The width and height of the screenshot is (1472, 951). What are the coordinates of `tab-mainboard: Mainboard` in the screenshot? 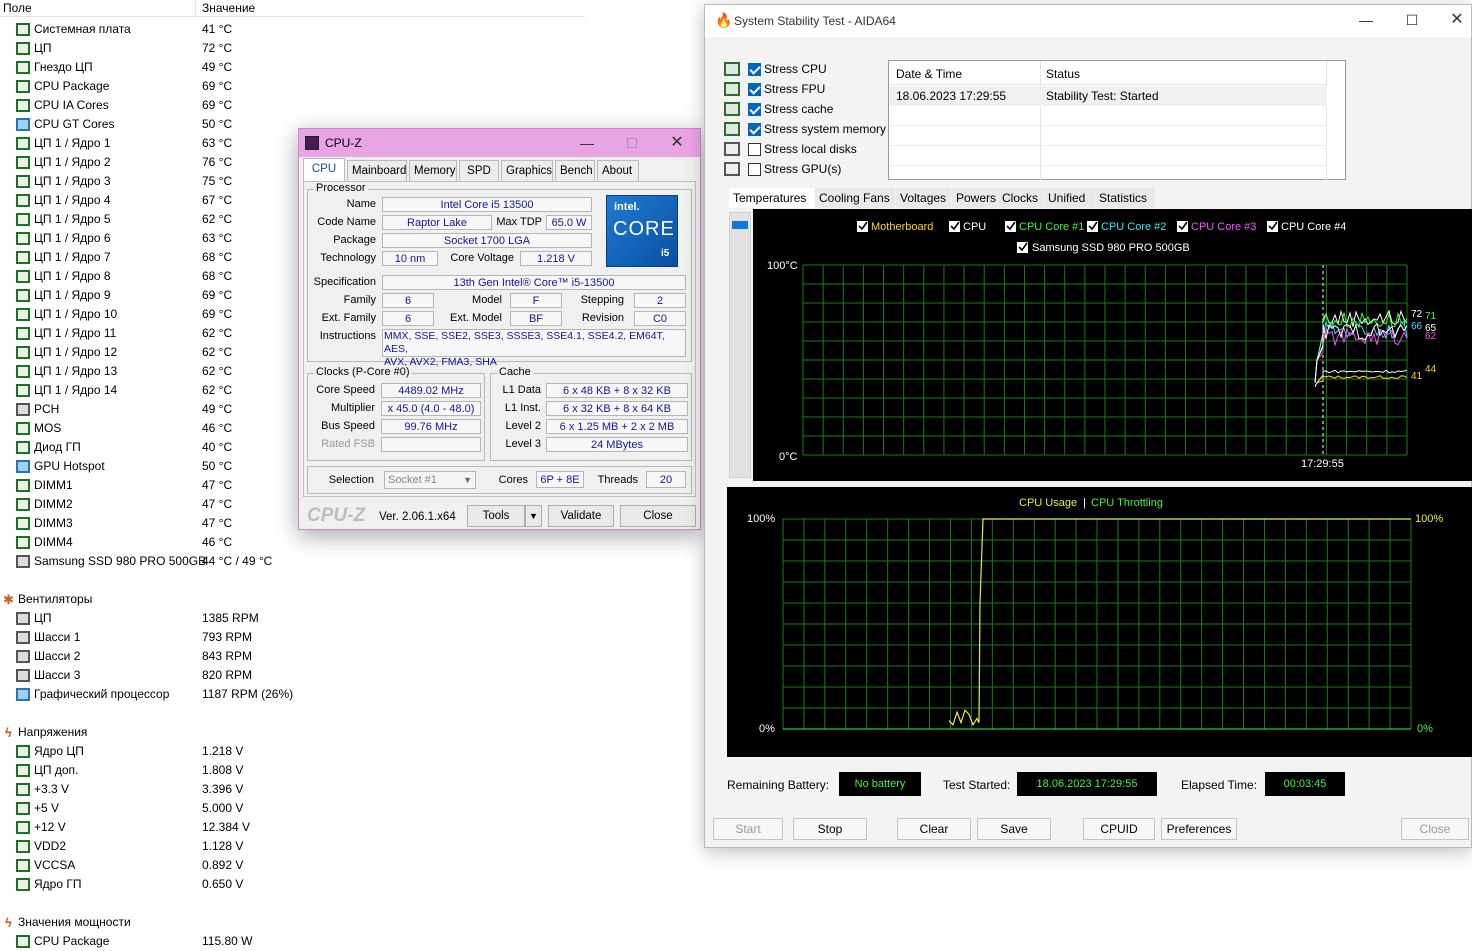 It's located at (377, 170).